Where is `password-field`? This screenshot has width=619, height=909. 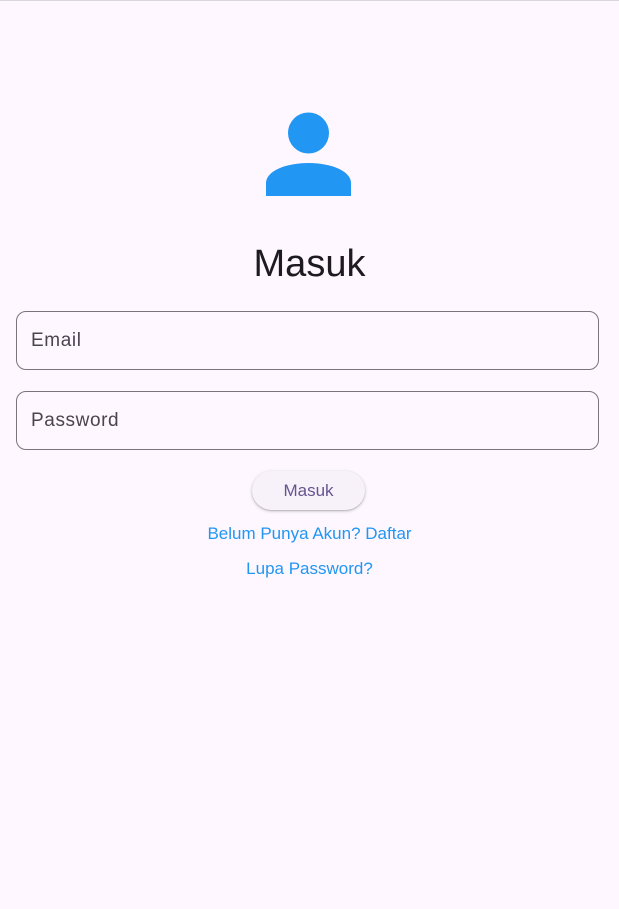
password-field is located at coordinates (307, 420).